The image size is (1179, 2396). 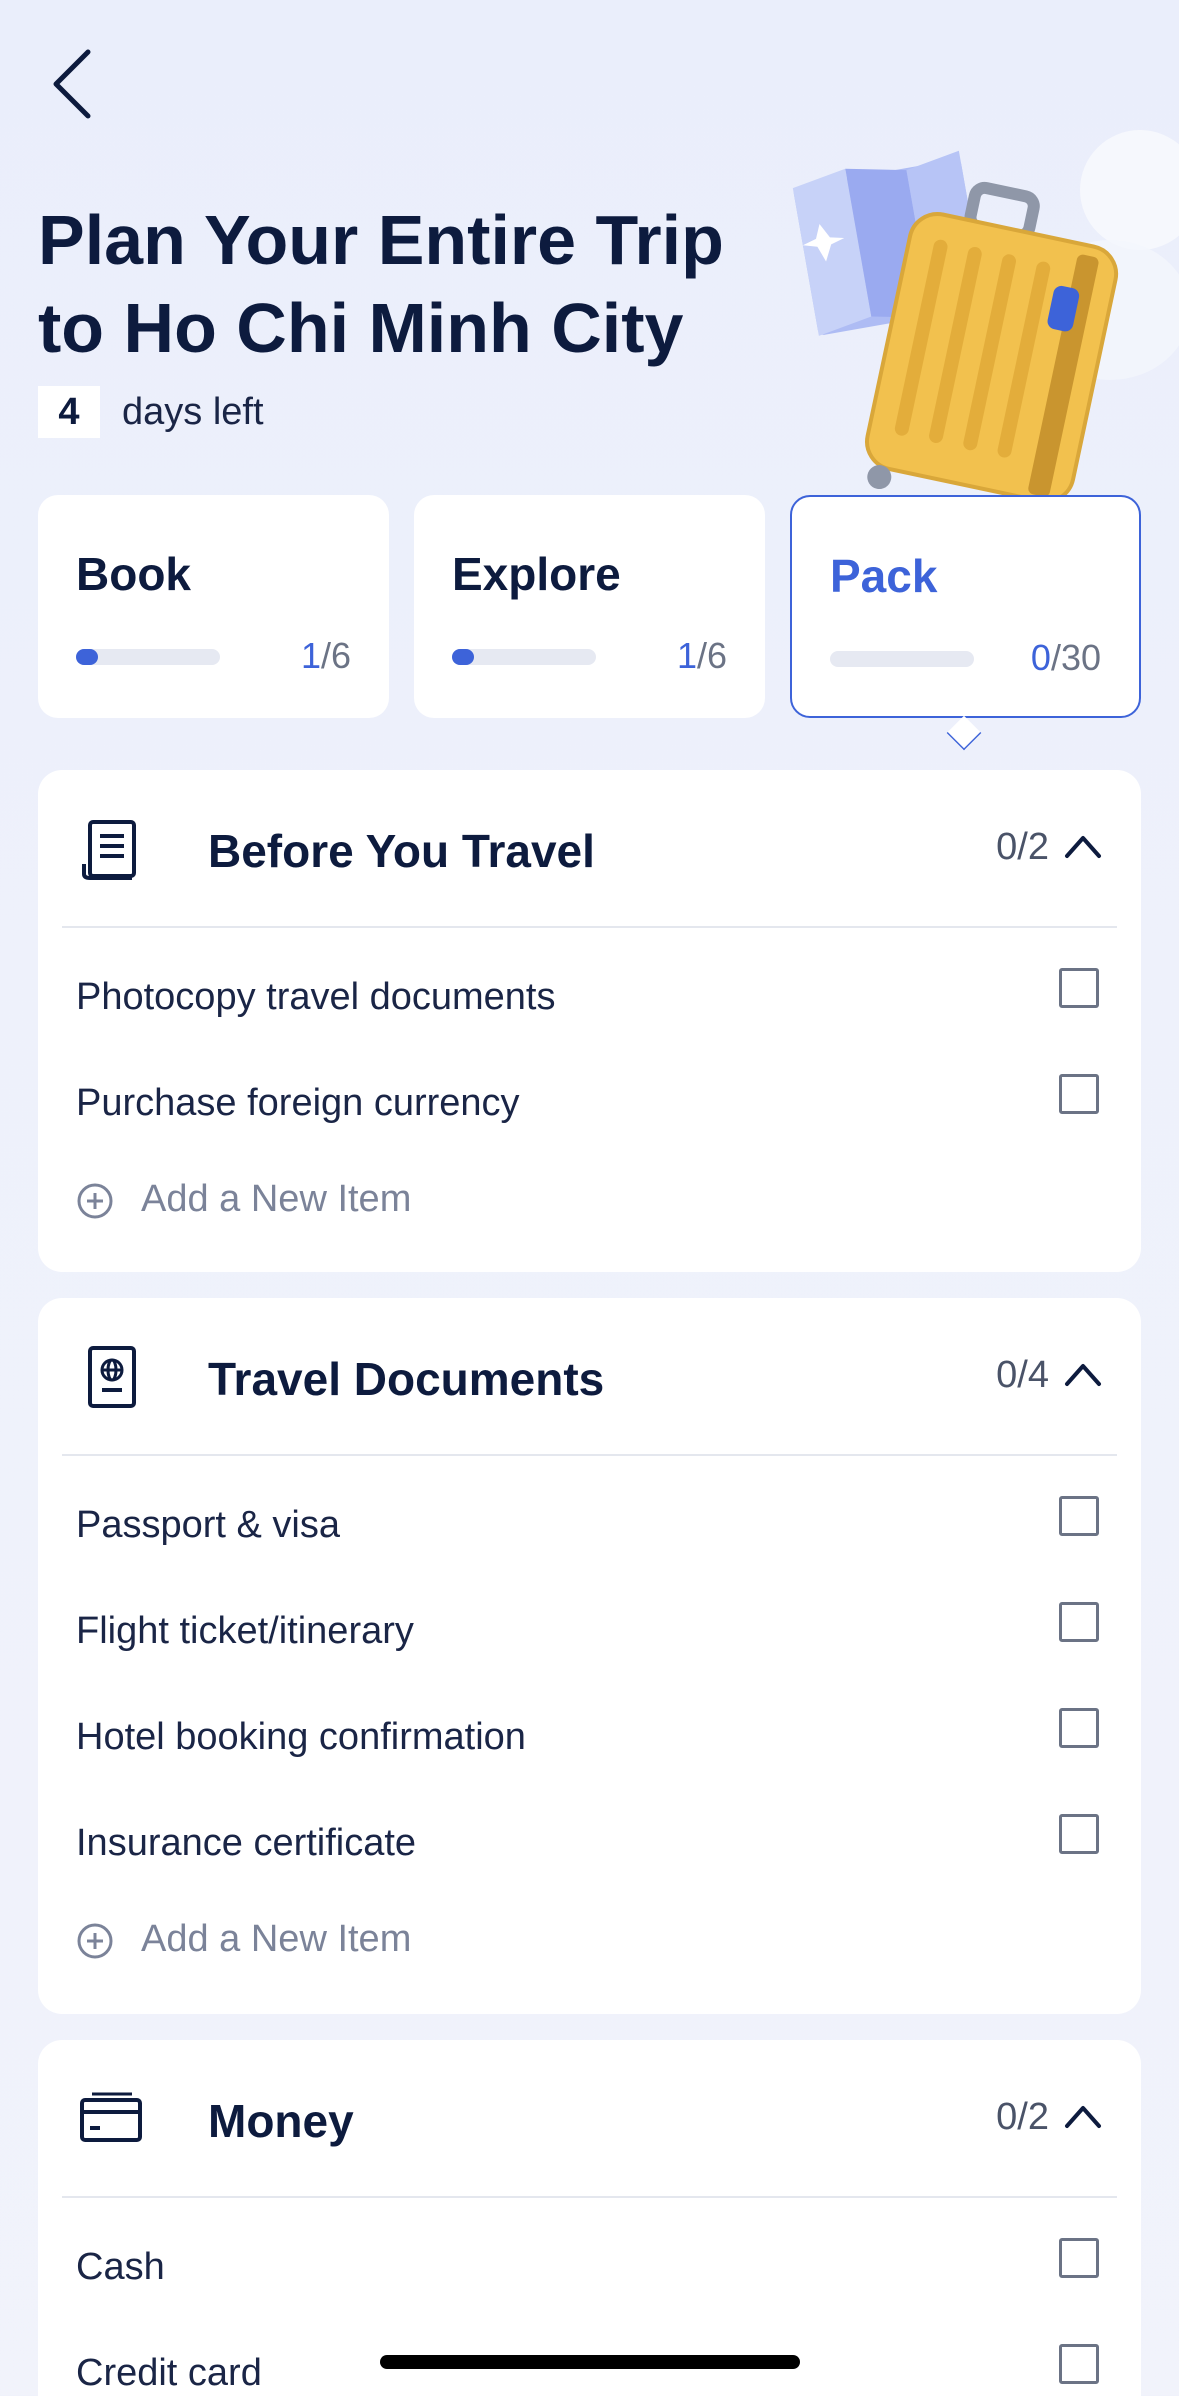 What do you see at coordinates (69, 412) in the screenshot?
I see `days-left-count: 4` at bounding box center [69, 412].